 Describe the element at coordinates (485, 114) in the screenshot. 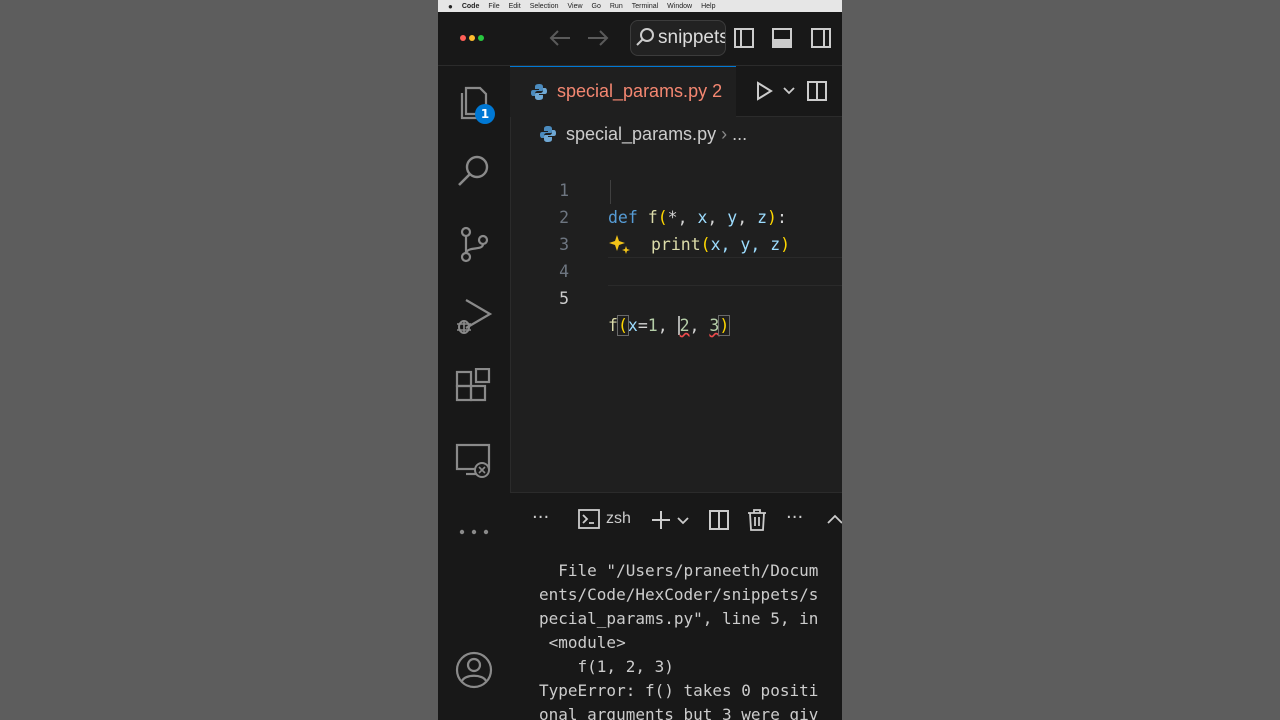

I see `explorer-badge: 1` at that location.